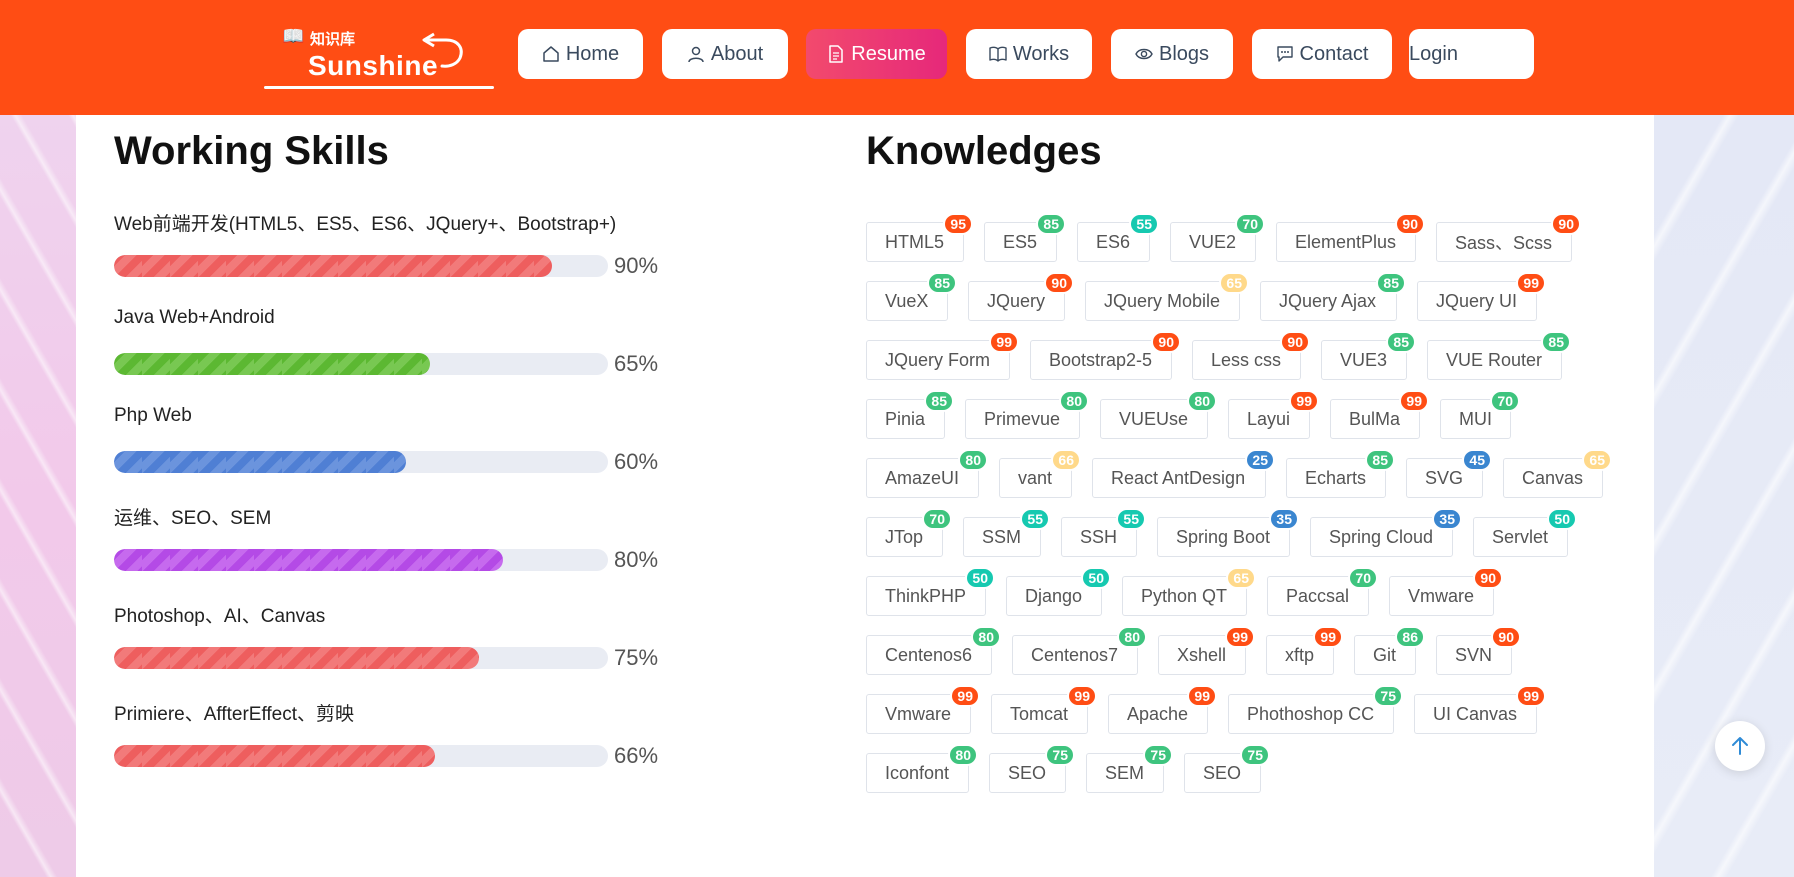  I want to click on knowledge-tag: HTML5 95, so click(919, 237).